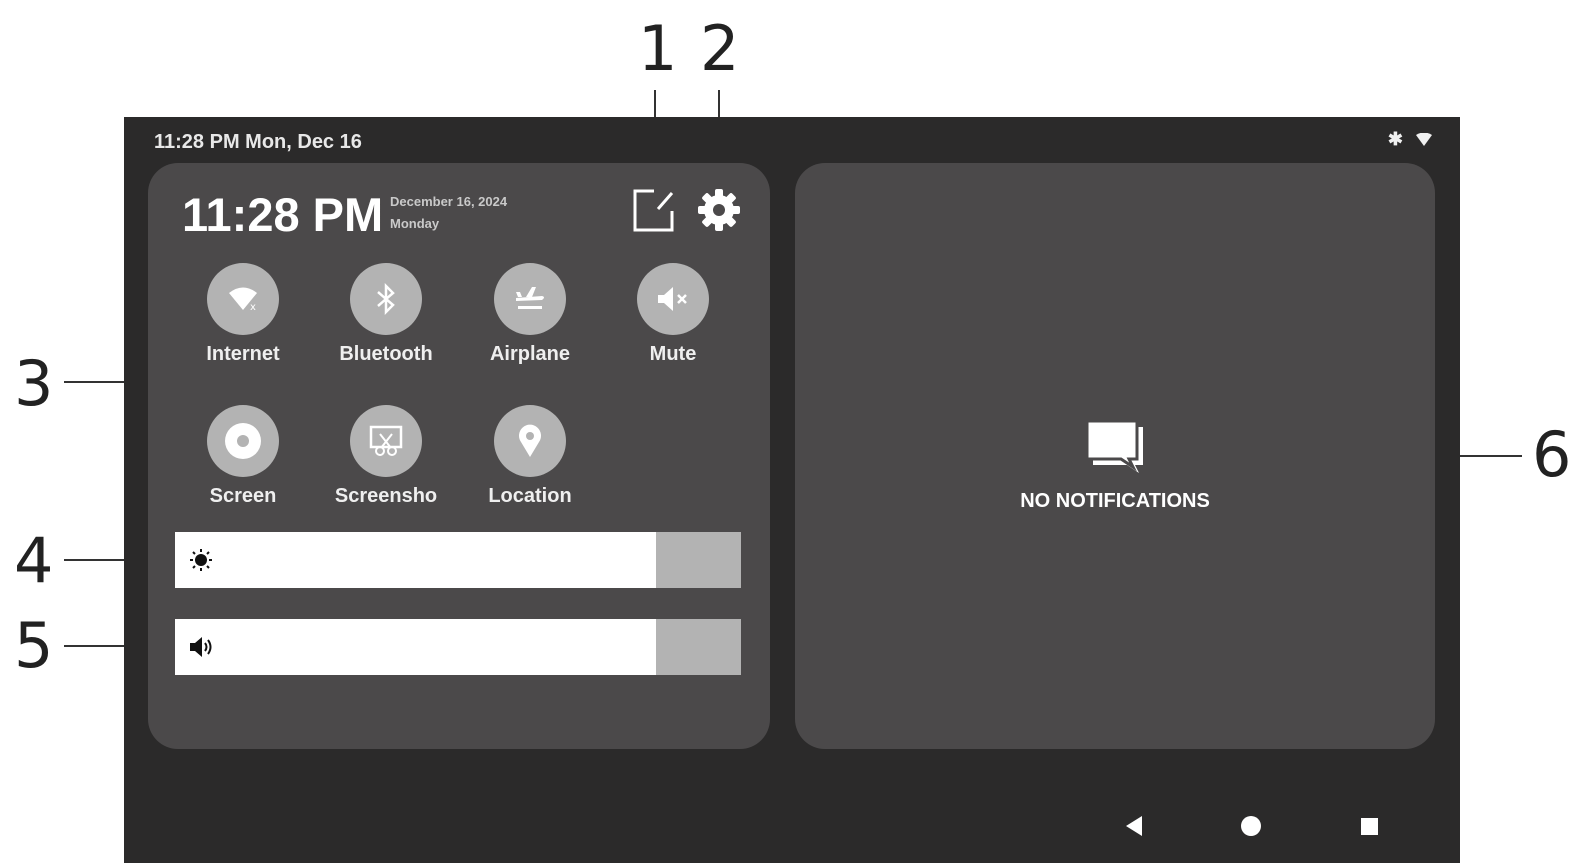 The height and width of the screenshot is (863, 1589). What do you see at coordinates (34, 645) in the screenshot?
I see `callout-5: 5` at bounding box center [34, 645].